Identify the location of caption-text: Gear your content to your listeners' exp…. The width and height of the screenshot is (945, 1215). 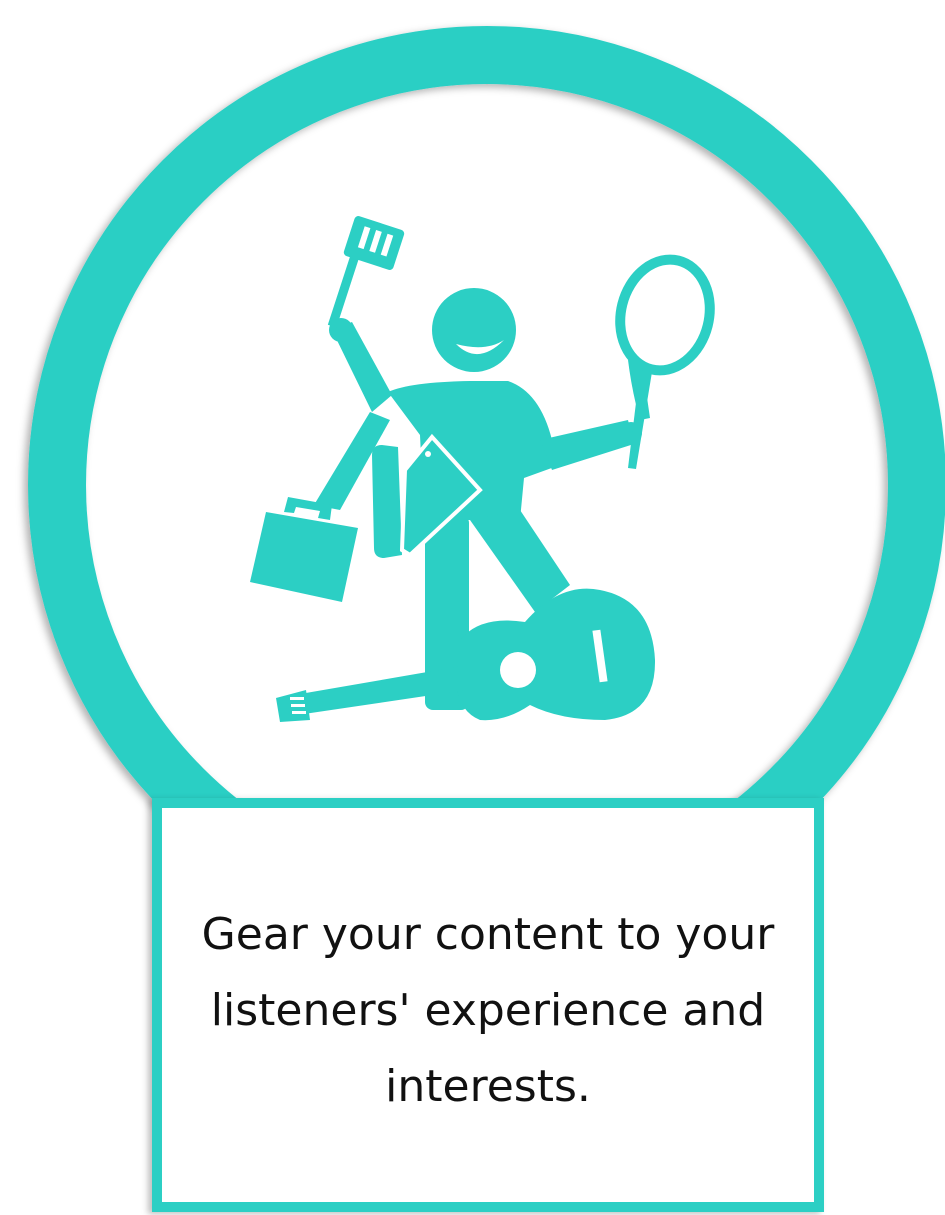
(488, 1010).